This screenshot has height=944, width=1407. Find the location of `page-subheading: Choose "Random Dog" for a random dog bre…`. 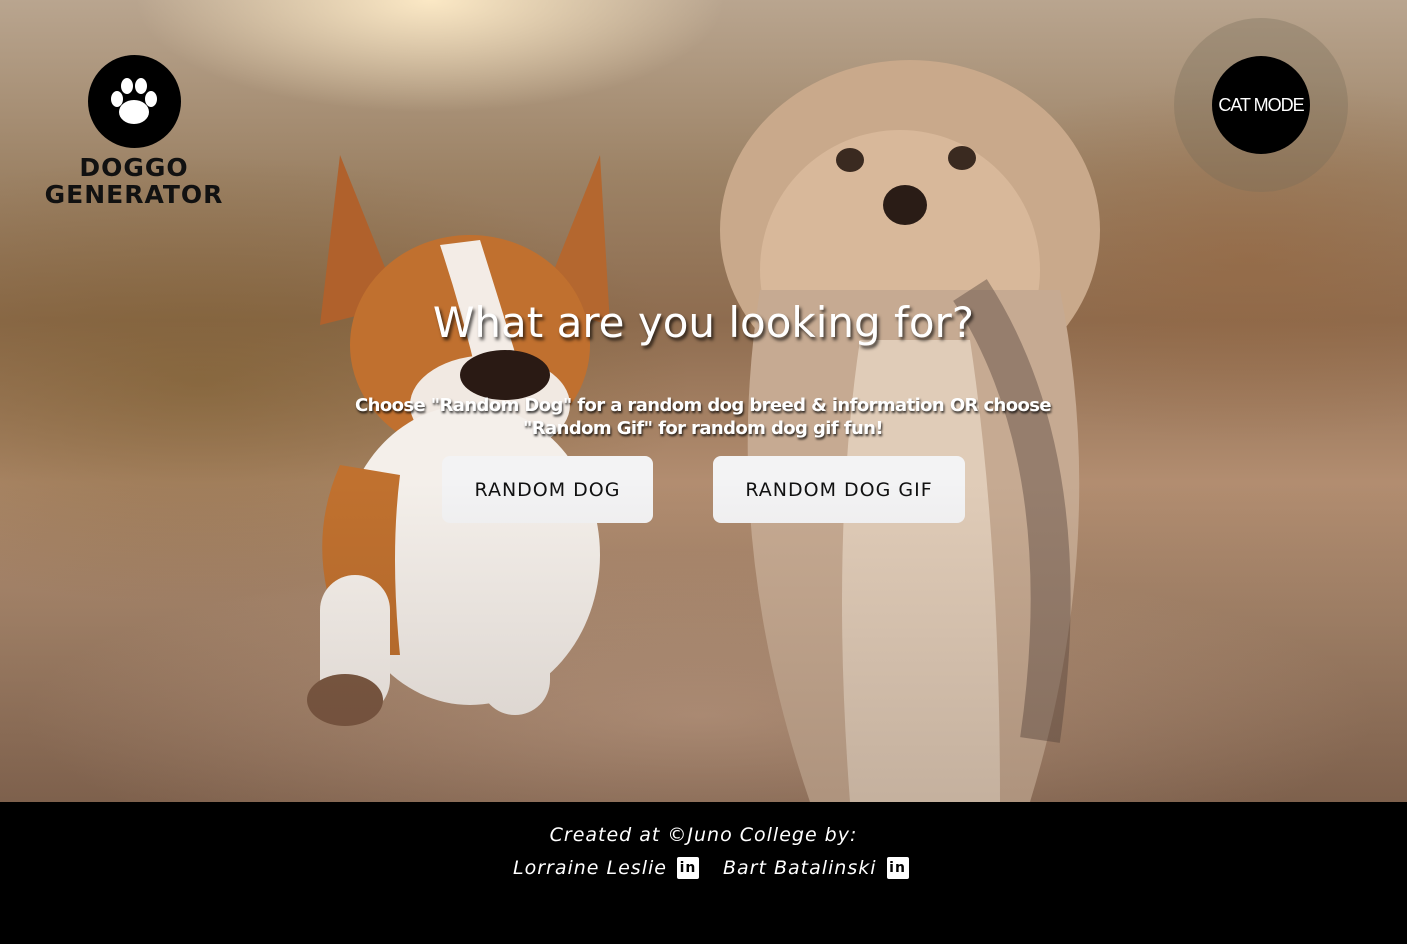

page-subheading: Choose "Random Dog" for a random dog bre… is located at coordinates (703, 417).